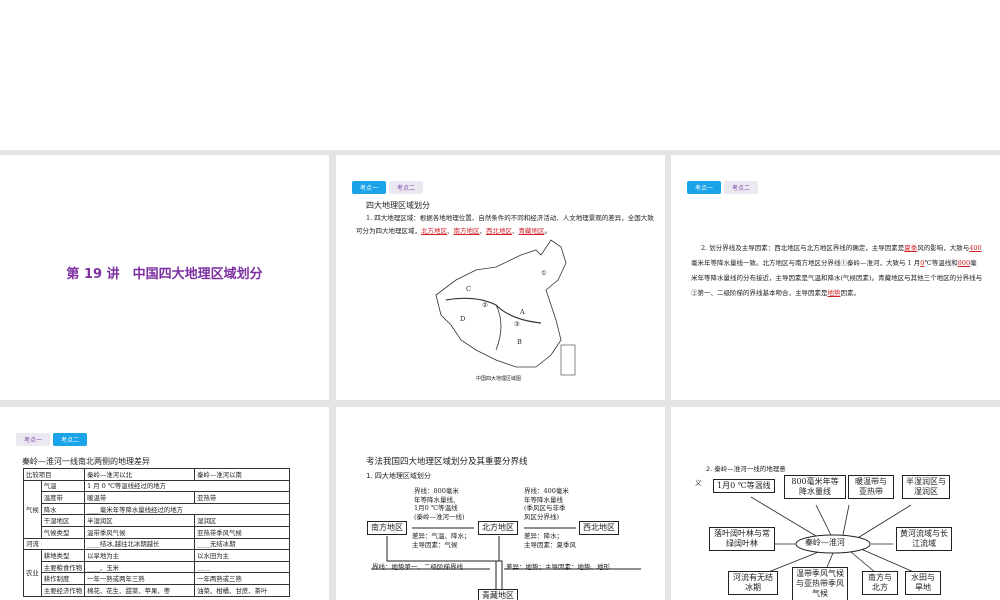 The width and height of the screenshot is (1000, 600). Describe the element at coordinates (485, 305) in the screenshot. I see `map-label-2: ②` at that location.